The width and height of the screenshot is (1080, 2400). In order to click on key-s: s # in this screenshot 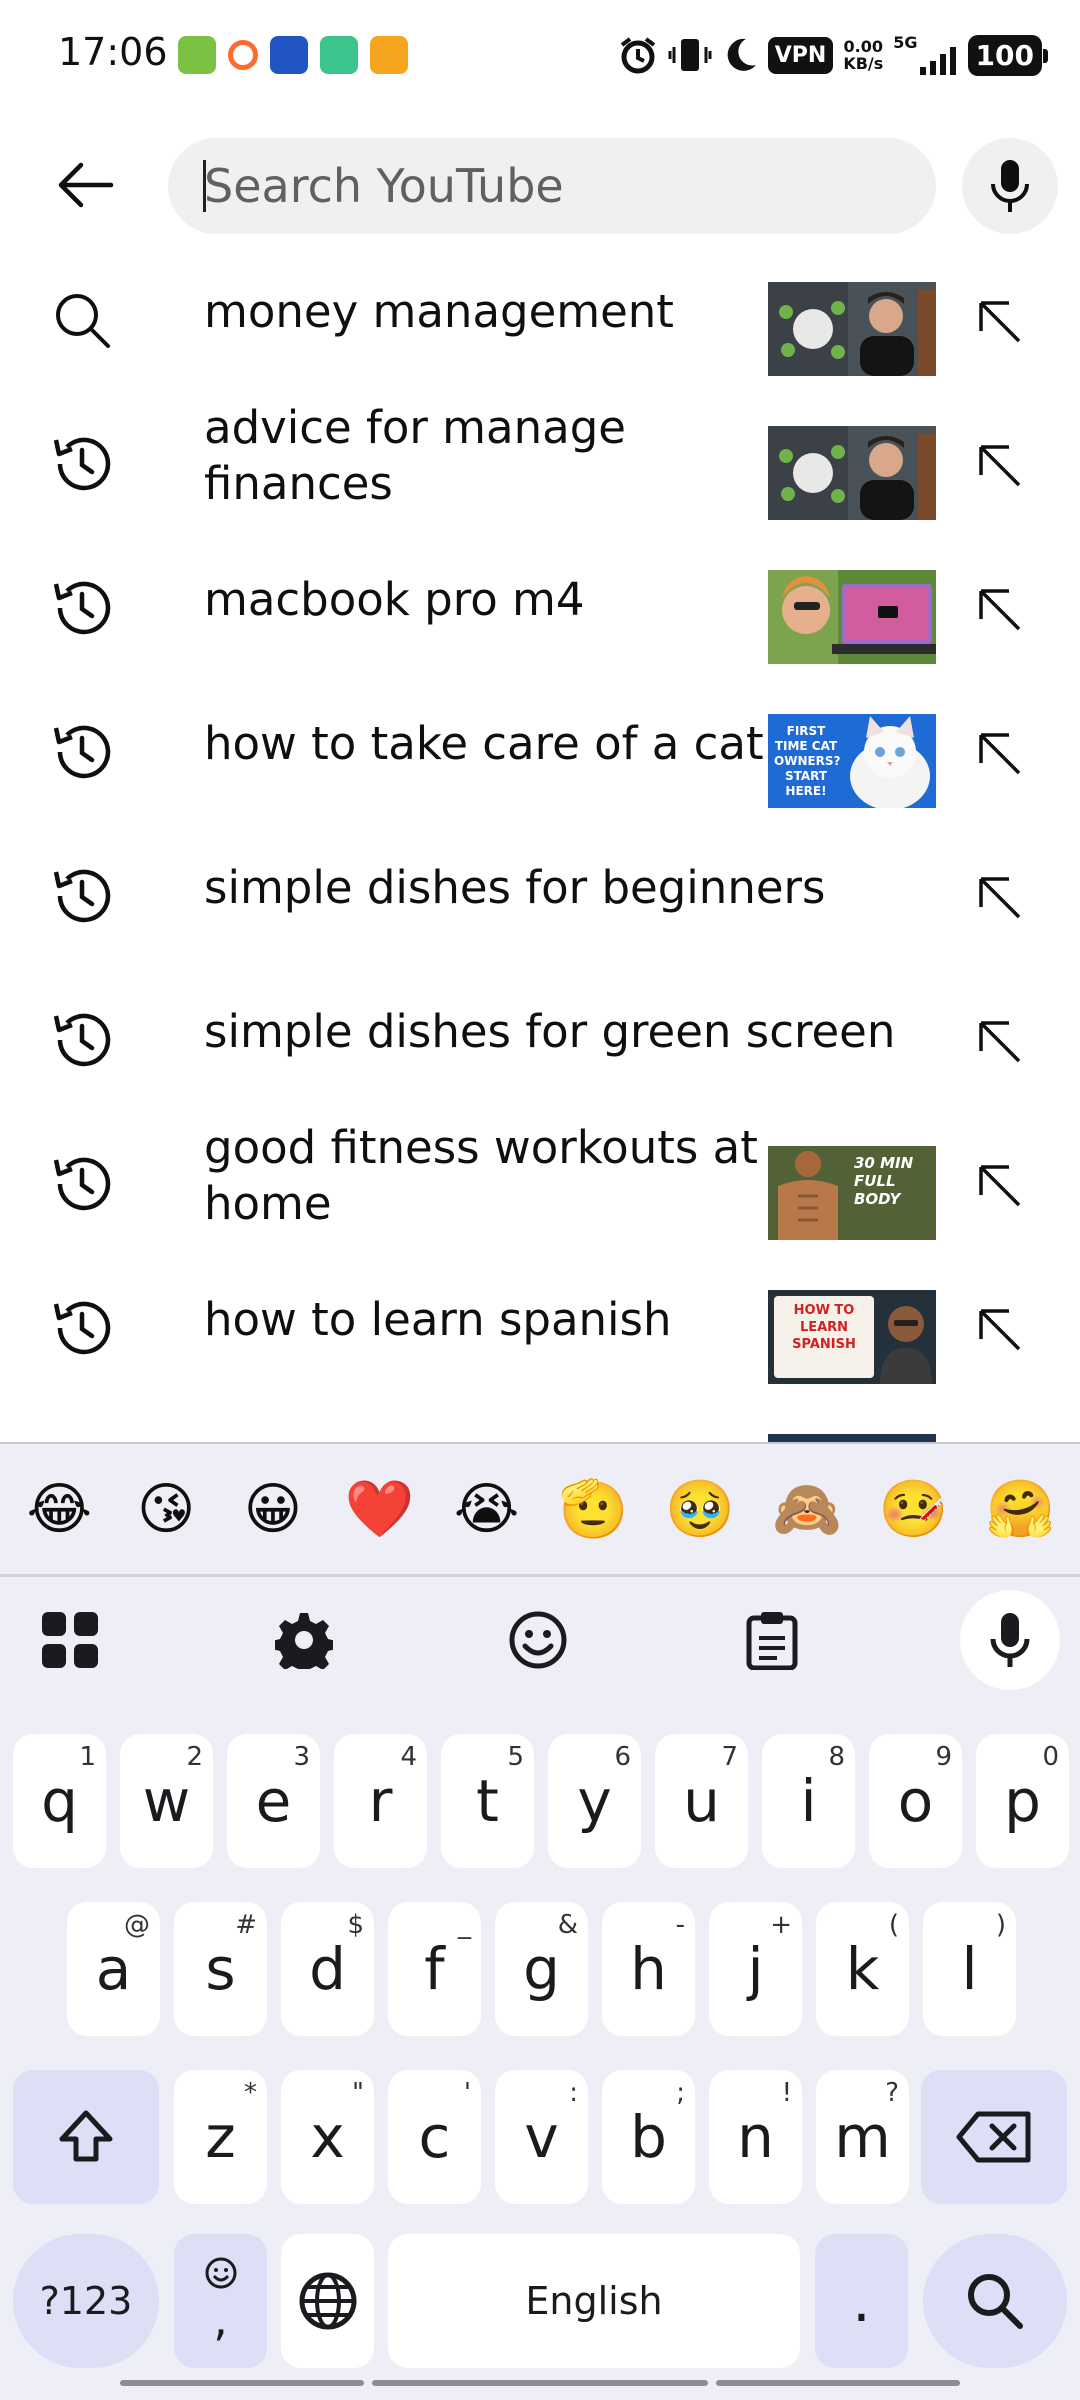, I will do `click(220, 1969)`.